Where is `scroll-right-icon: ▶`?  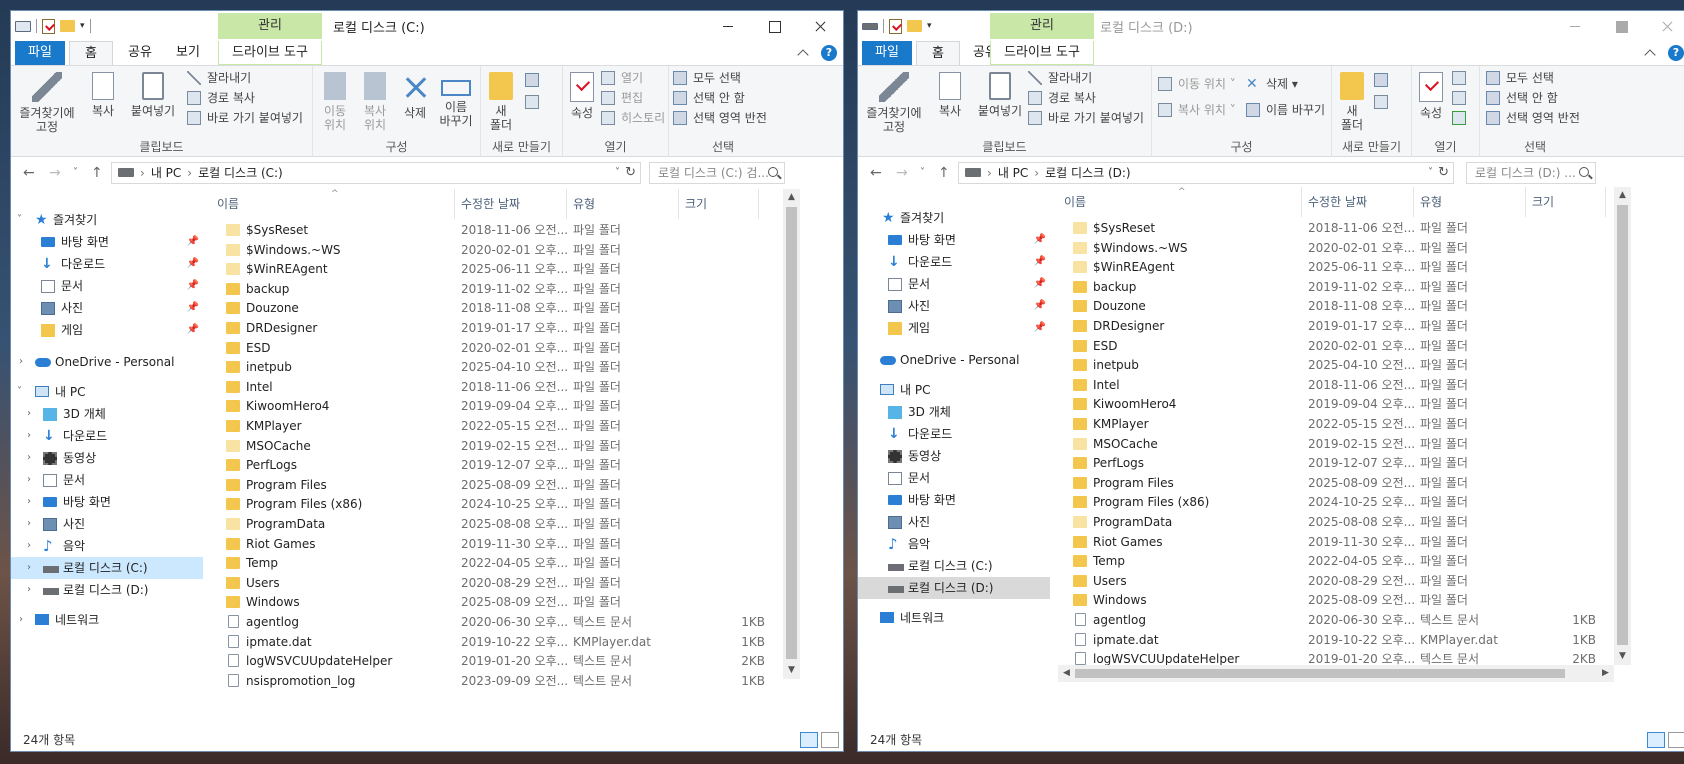
scroll-right-icon: ▶ is located at coordinates (1605, 673).